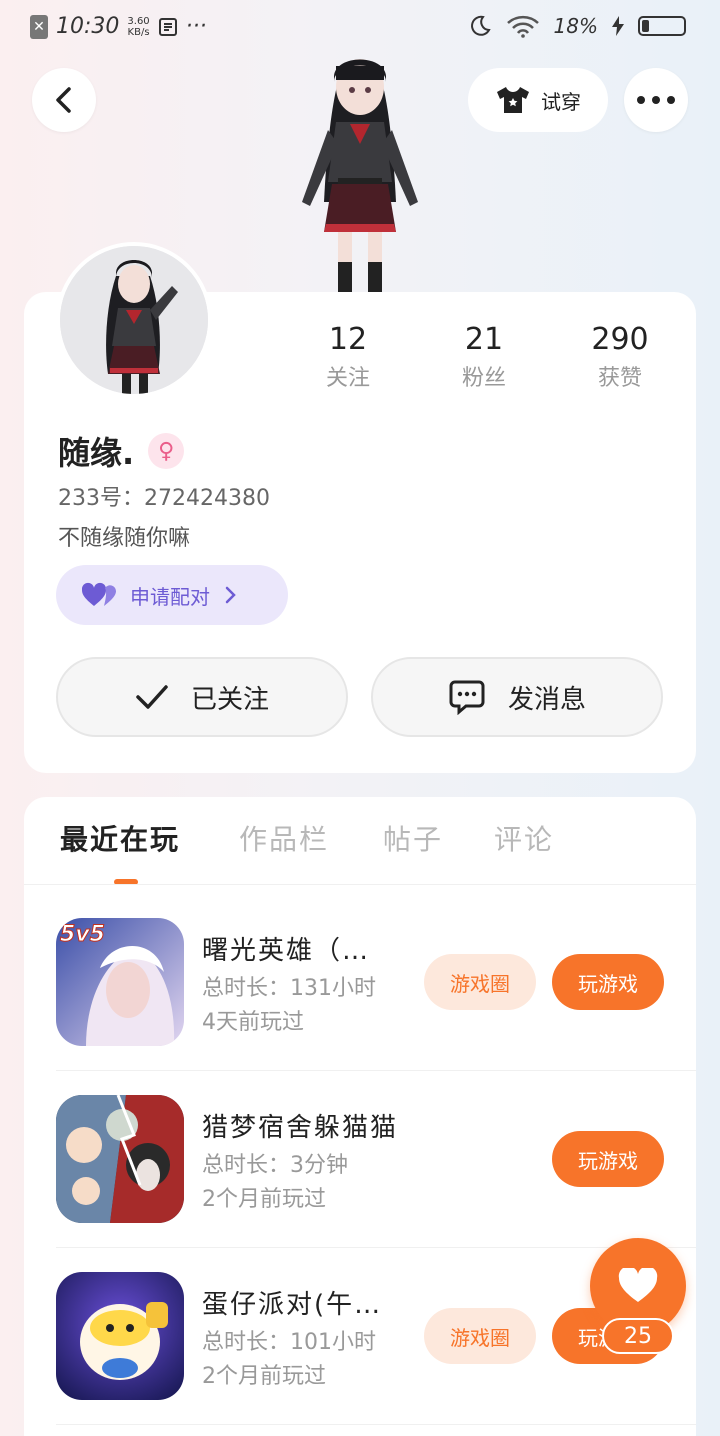 The image size is (720, 1436). What do you see at coordinates (289, 988) in the screenshot?
I see `game-duration: 总时长：131小时` at bounding box center [289, 988].